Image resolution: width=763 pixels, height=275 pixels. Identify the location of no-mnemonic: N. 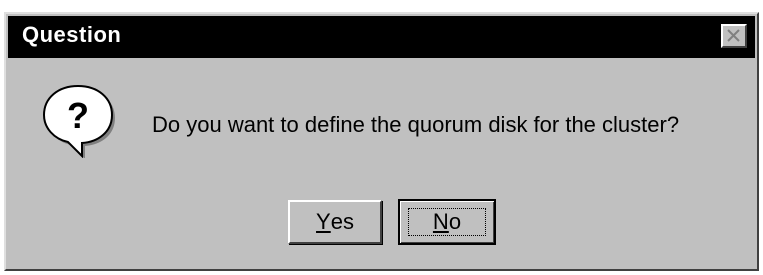
(440, 221).